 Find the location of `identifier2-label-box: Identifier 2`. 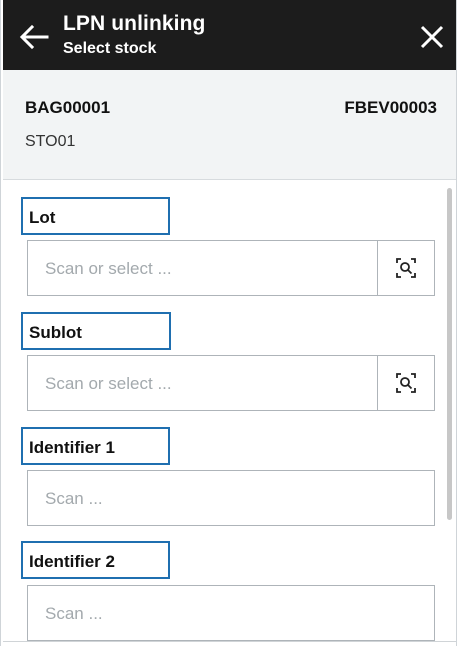

identifier2-label-box: Identifier 2 is located at coordinates (95, 560).